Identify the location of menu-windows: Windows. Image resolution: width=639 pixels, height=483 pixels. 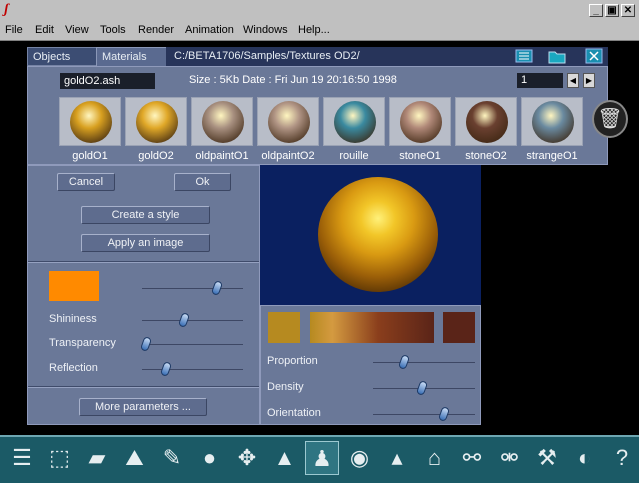
(265, 30).